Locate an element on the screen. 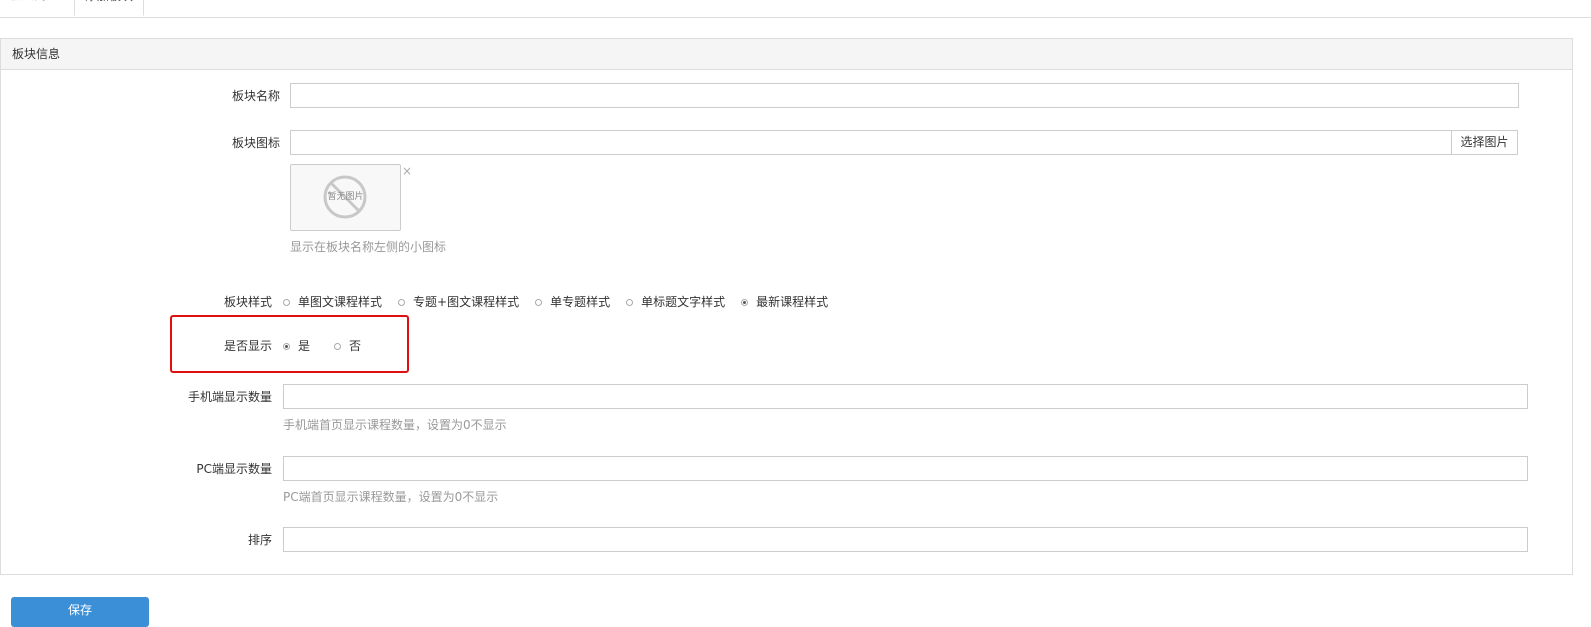  style-option-title-text: 单标题文字样式 is located at coordinates (675, 302).